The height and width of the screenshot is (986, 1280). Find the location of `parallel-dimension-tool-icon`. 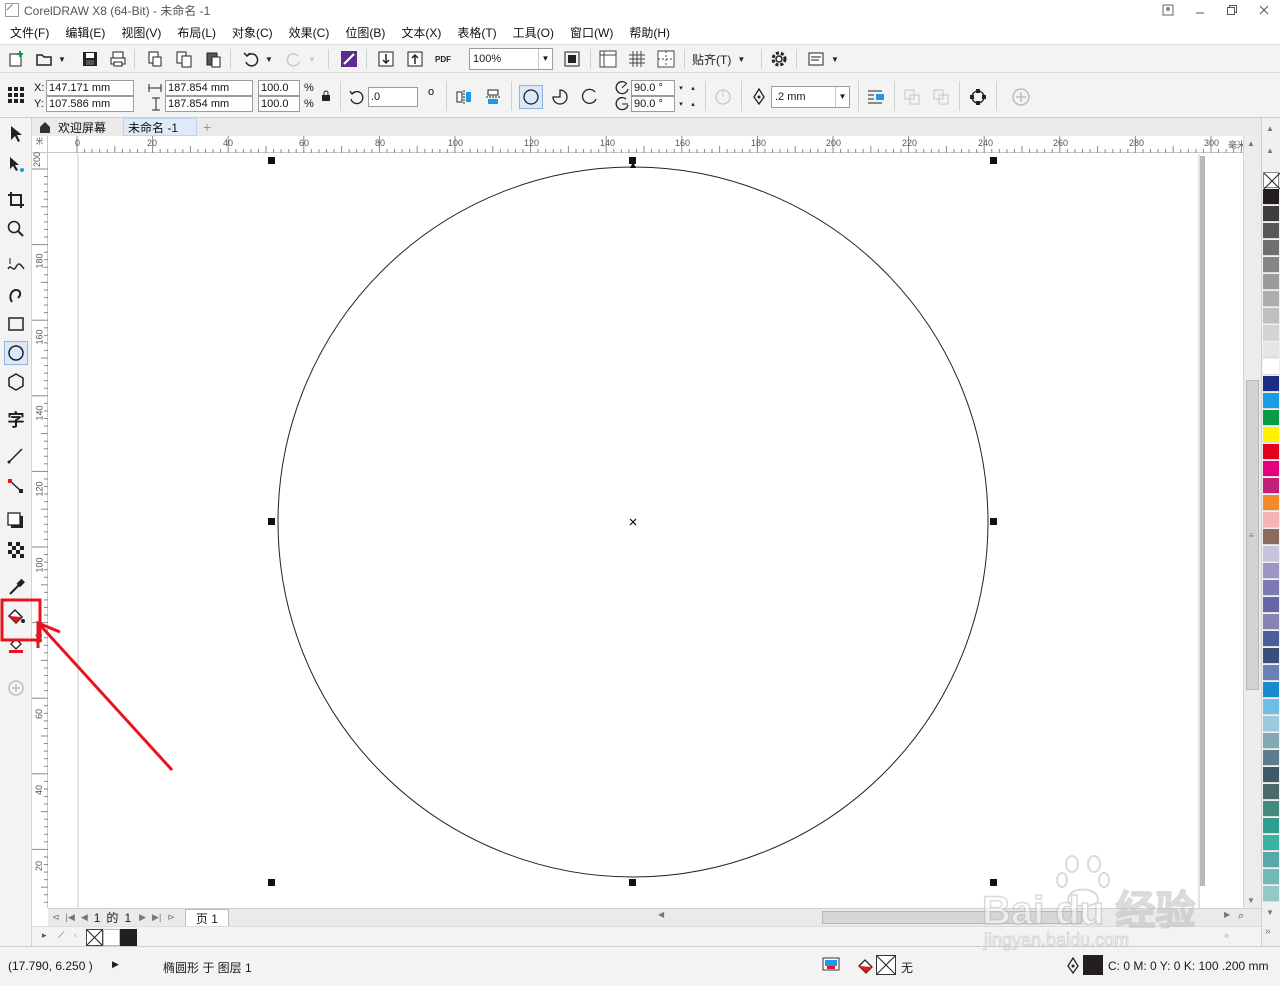

parallel-dimension-tool-icon is located at coordinates (16, 456).